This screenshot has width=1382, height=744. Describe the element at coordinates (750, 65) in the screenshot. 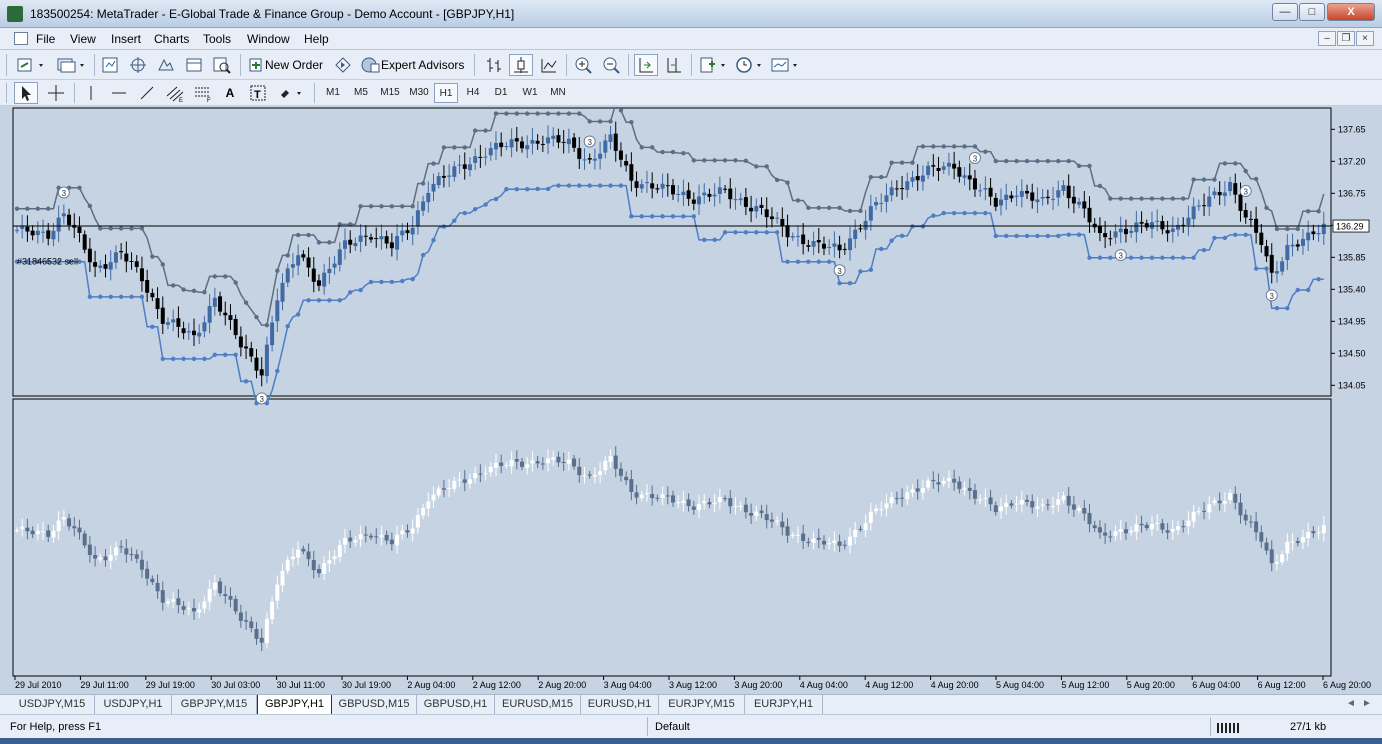

I see `periods-button` at that location.